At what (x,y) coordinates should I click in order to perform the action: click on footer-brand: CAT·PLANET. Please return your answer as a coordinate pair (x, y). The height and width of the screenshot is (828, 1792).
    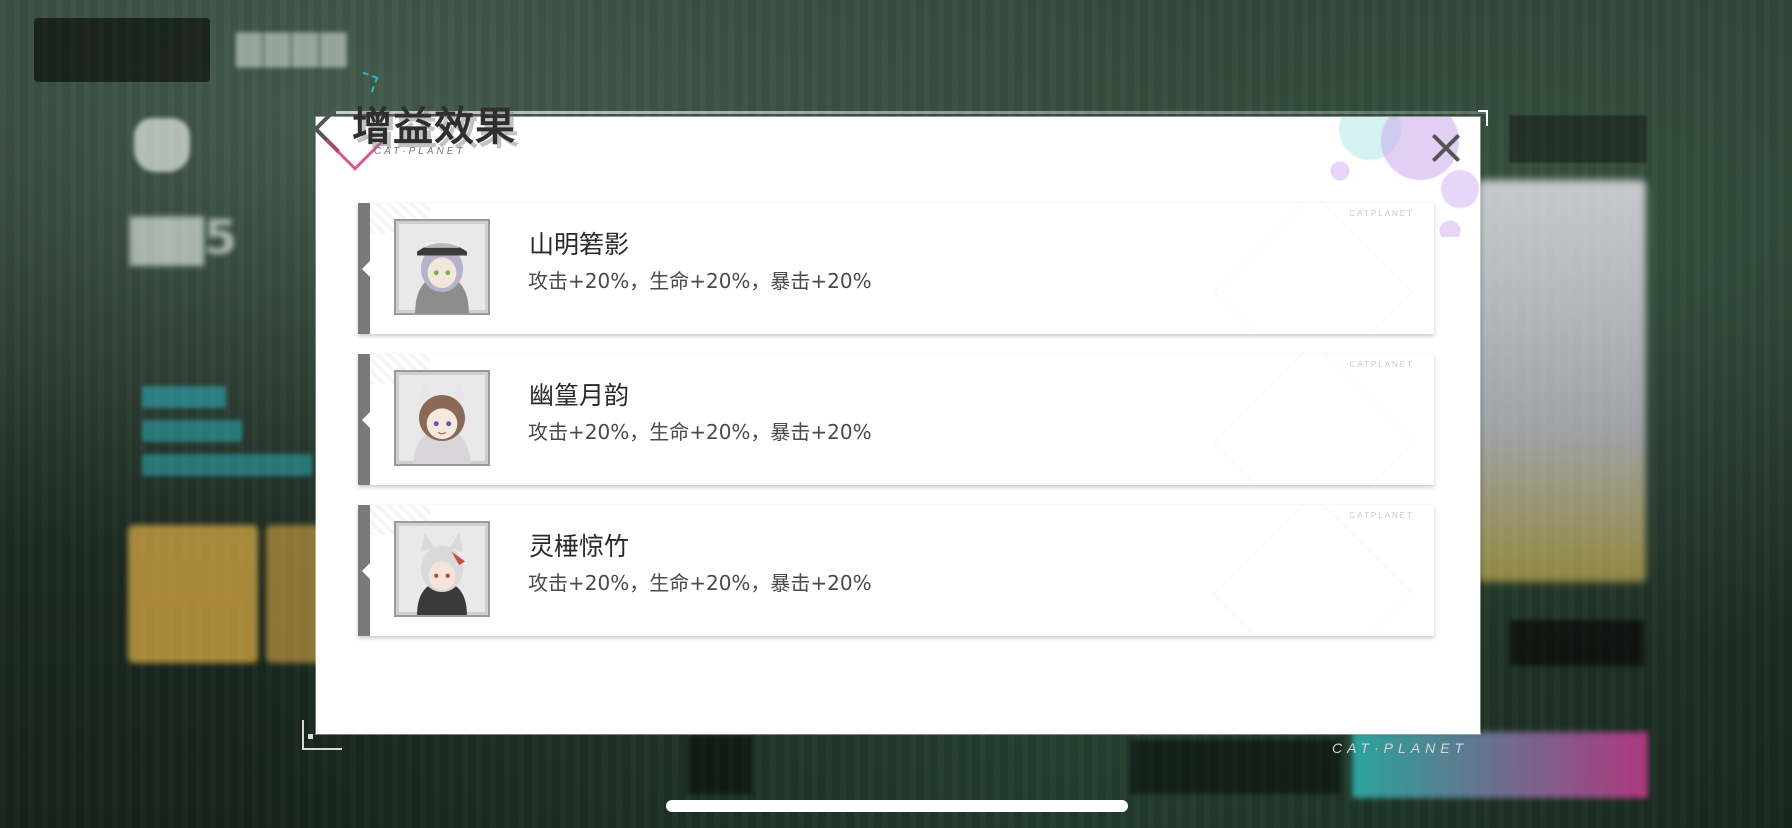
    Looking at the image, I should click on (1400, 748).